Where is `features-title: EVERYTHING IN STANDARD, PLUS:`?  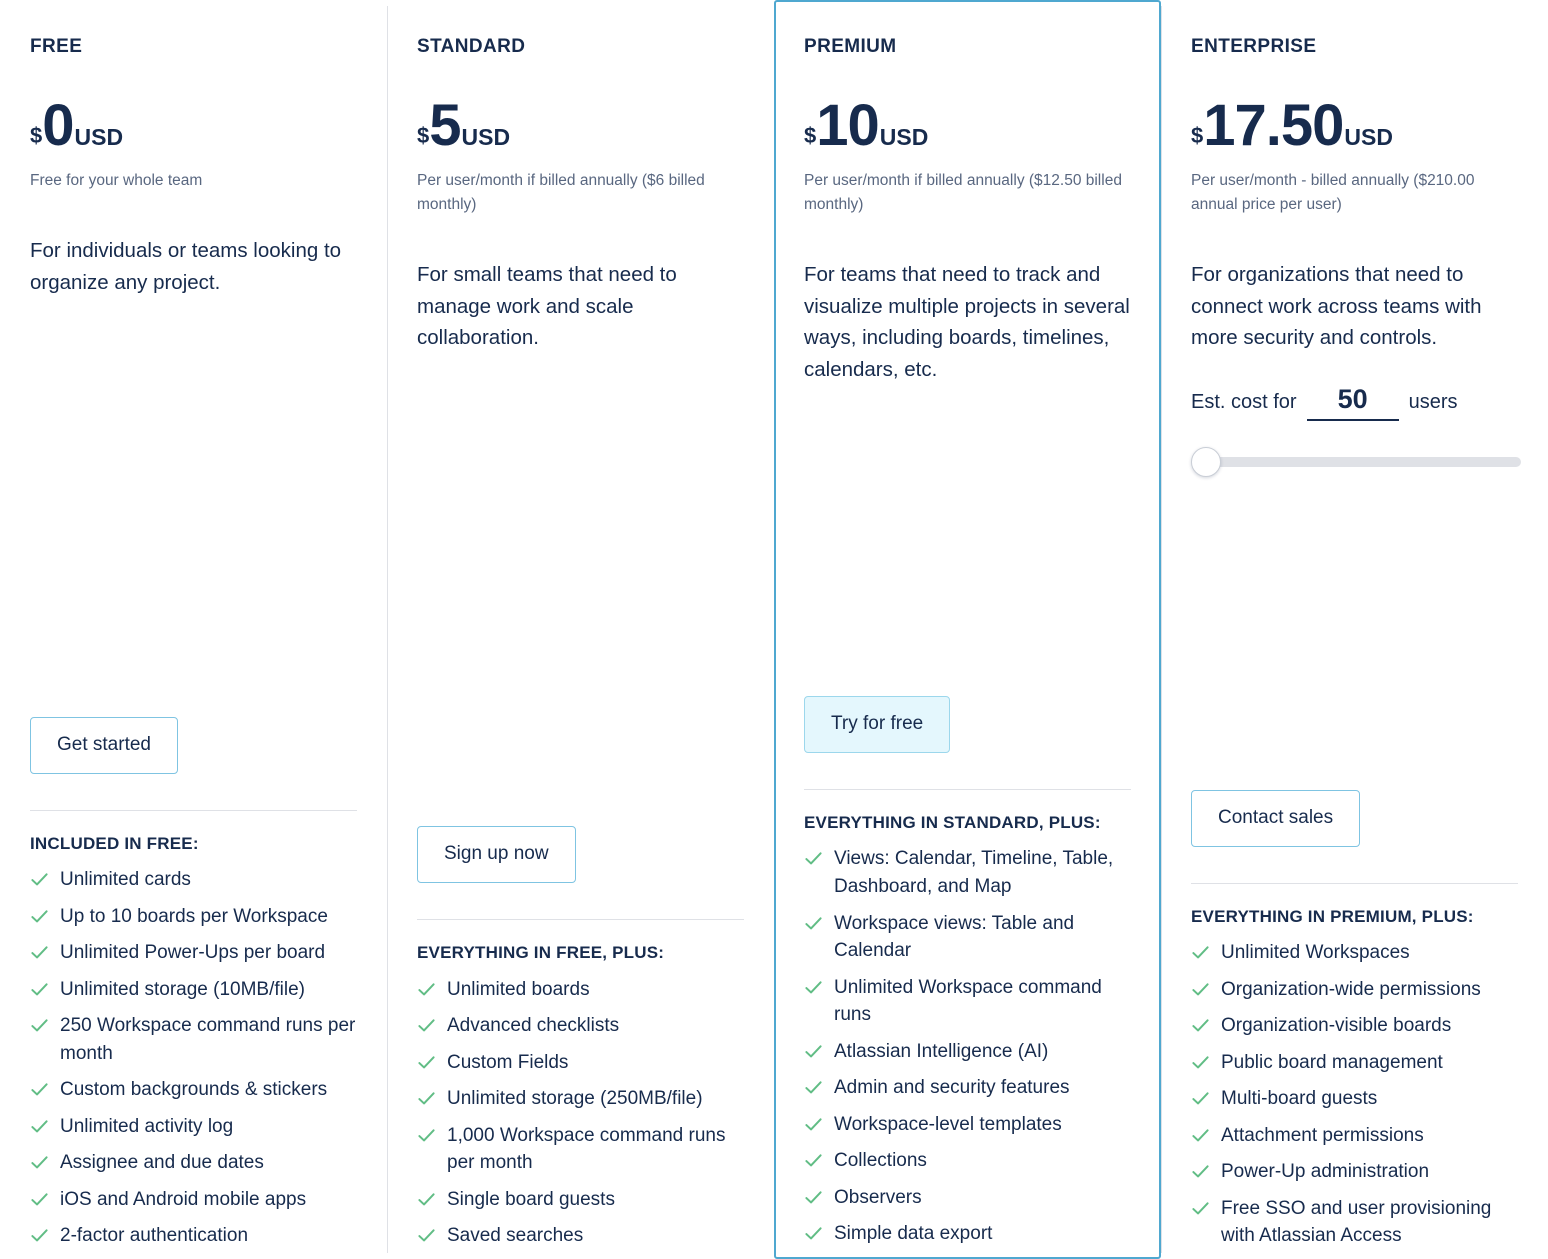
features-title: EVERYTHING IN STANDARD, PLUS: is located at coordinates (952, 823).